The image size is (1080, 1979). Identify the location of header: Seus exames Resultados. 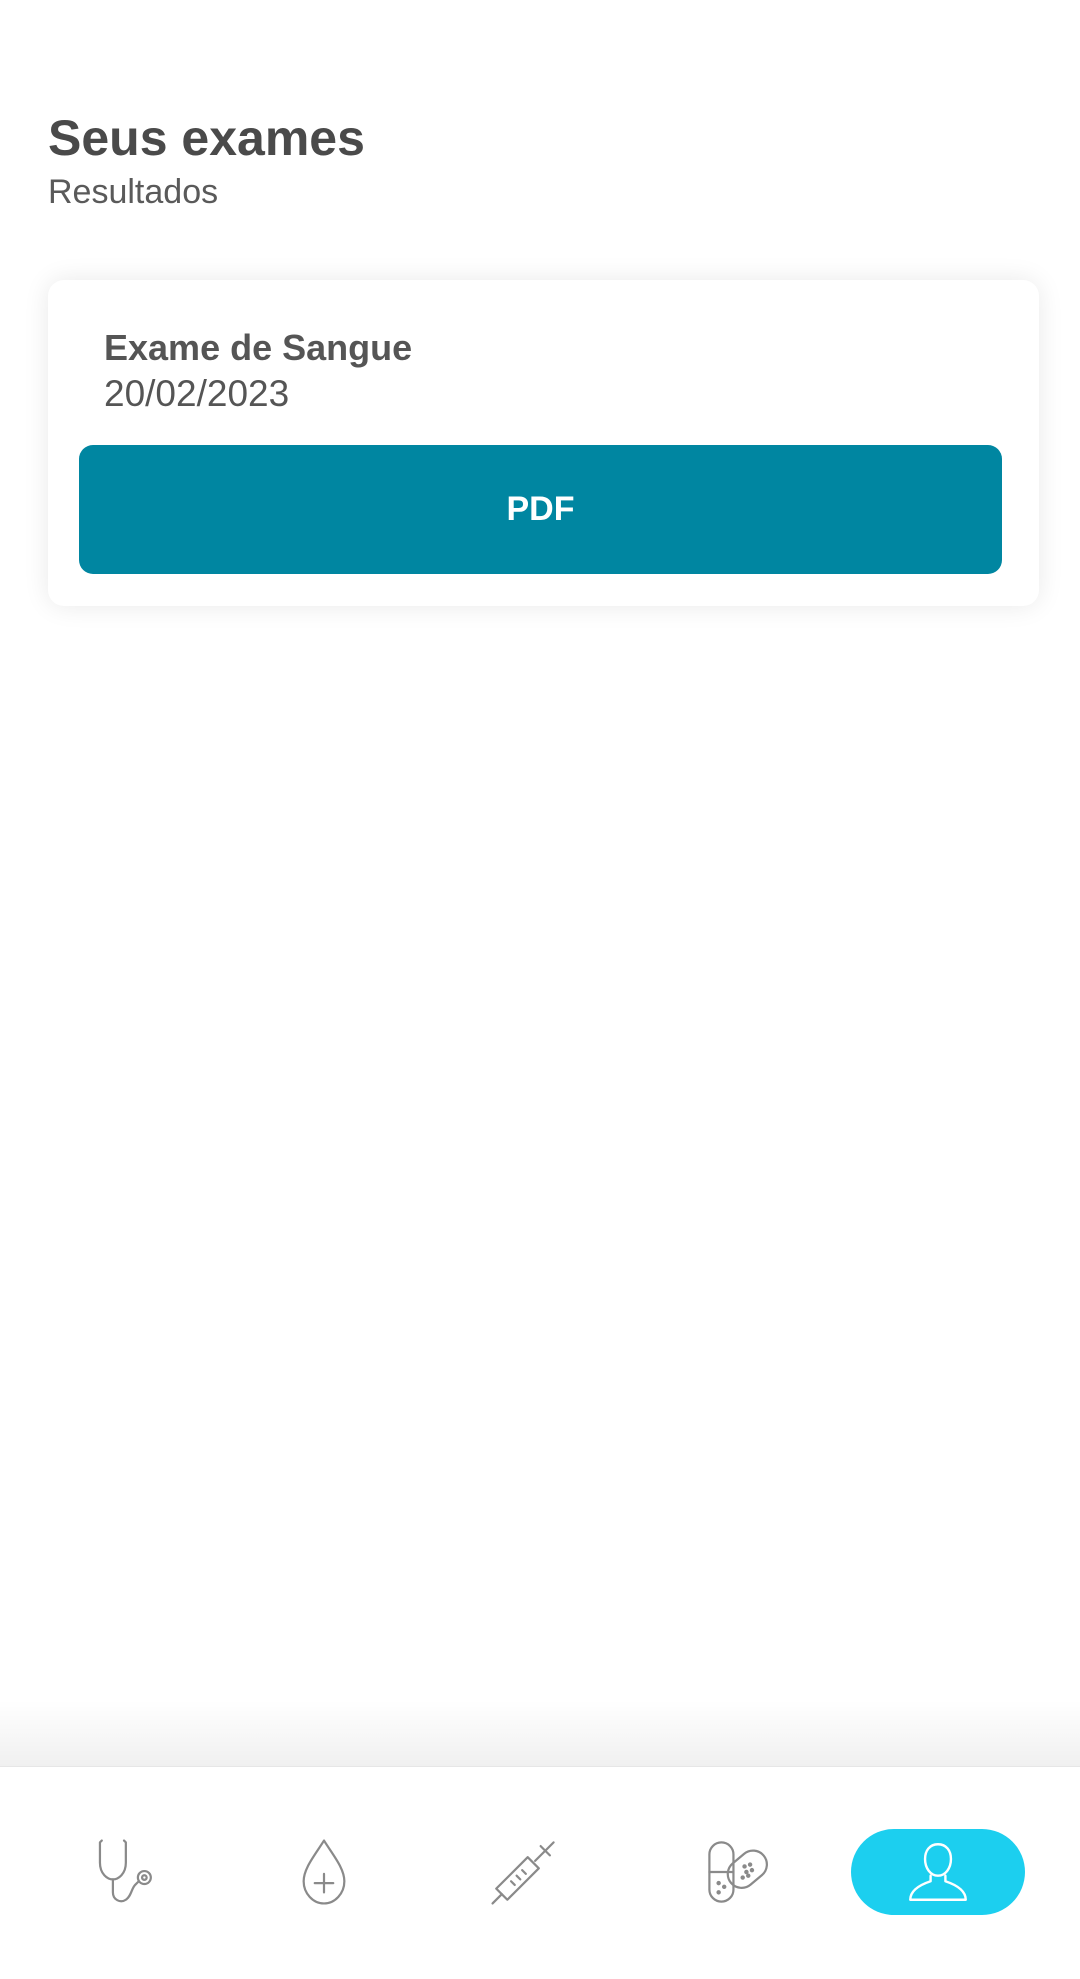
(206, 160).